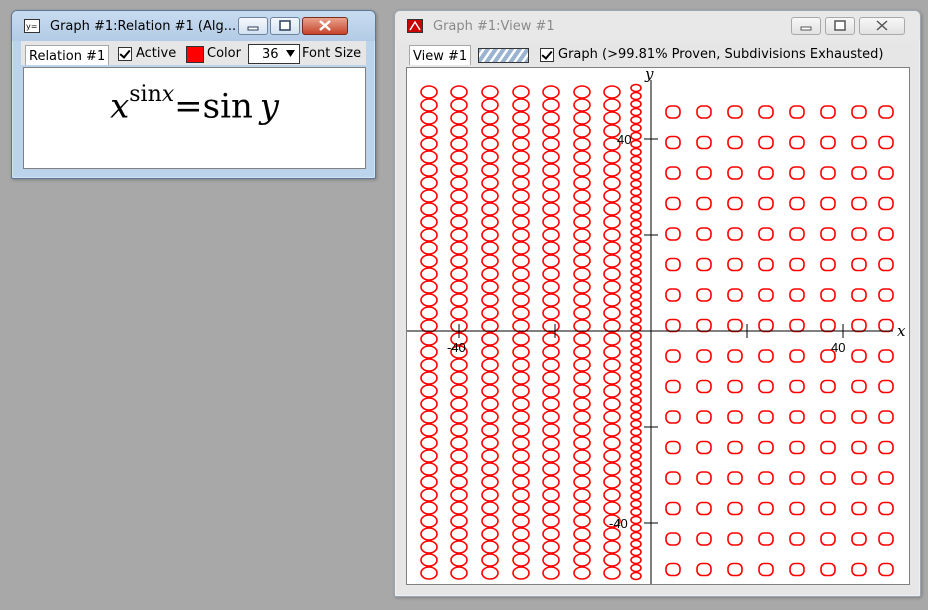 The width and height of the screenshot is (928, 610). Describe the element at coordinates (31, 26) in the screenshot. I see `svg-text: y=` at that location.